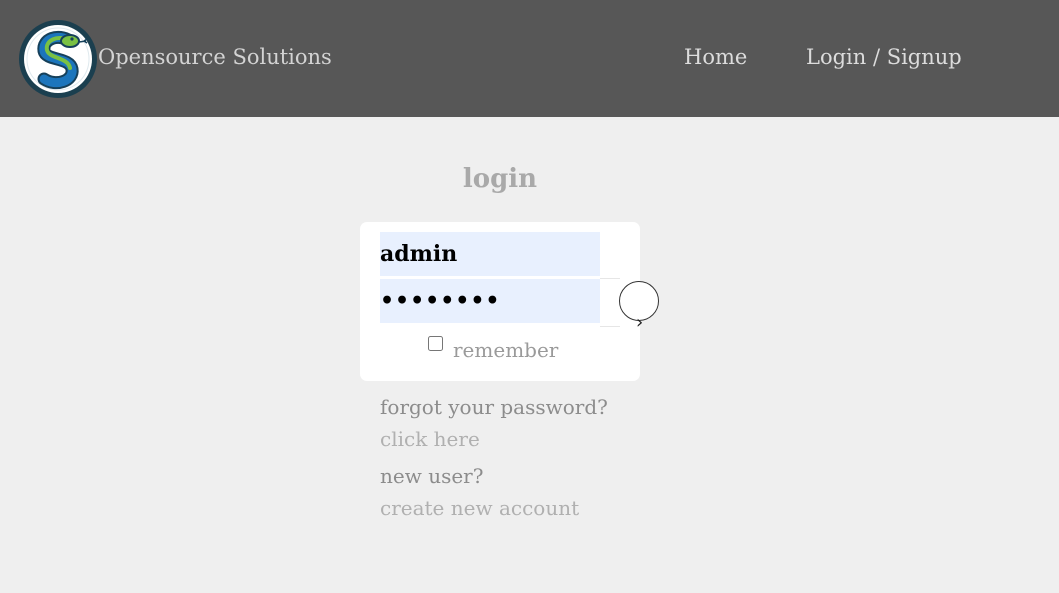 Image resolution: width=1059 pixels, height=593 pixels. What do you see at coordinates (215, 57) in the screenshot?
I see `brand-name: Opensource Solutions` at bounding box center [215, 57].